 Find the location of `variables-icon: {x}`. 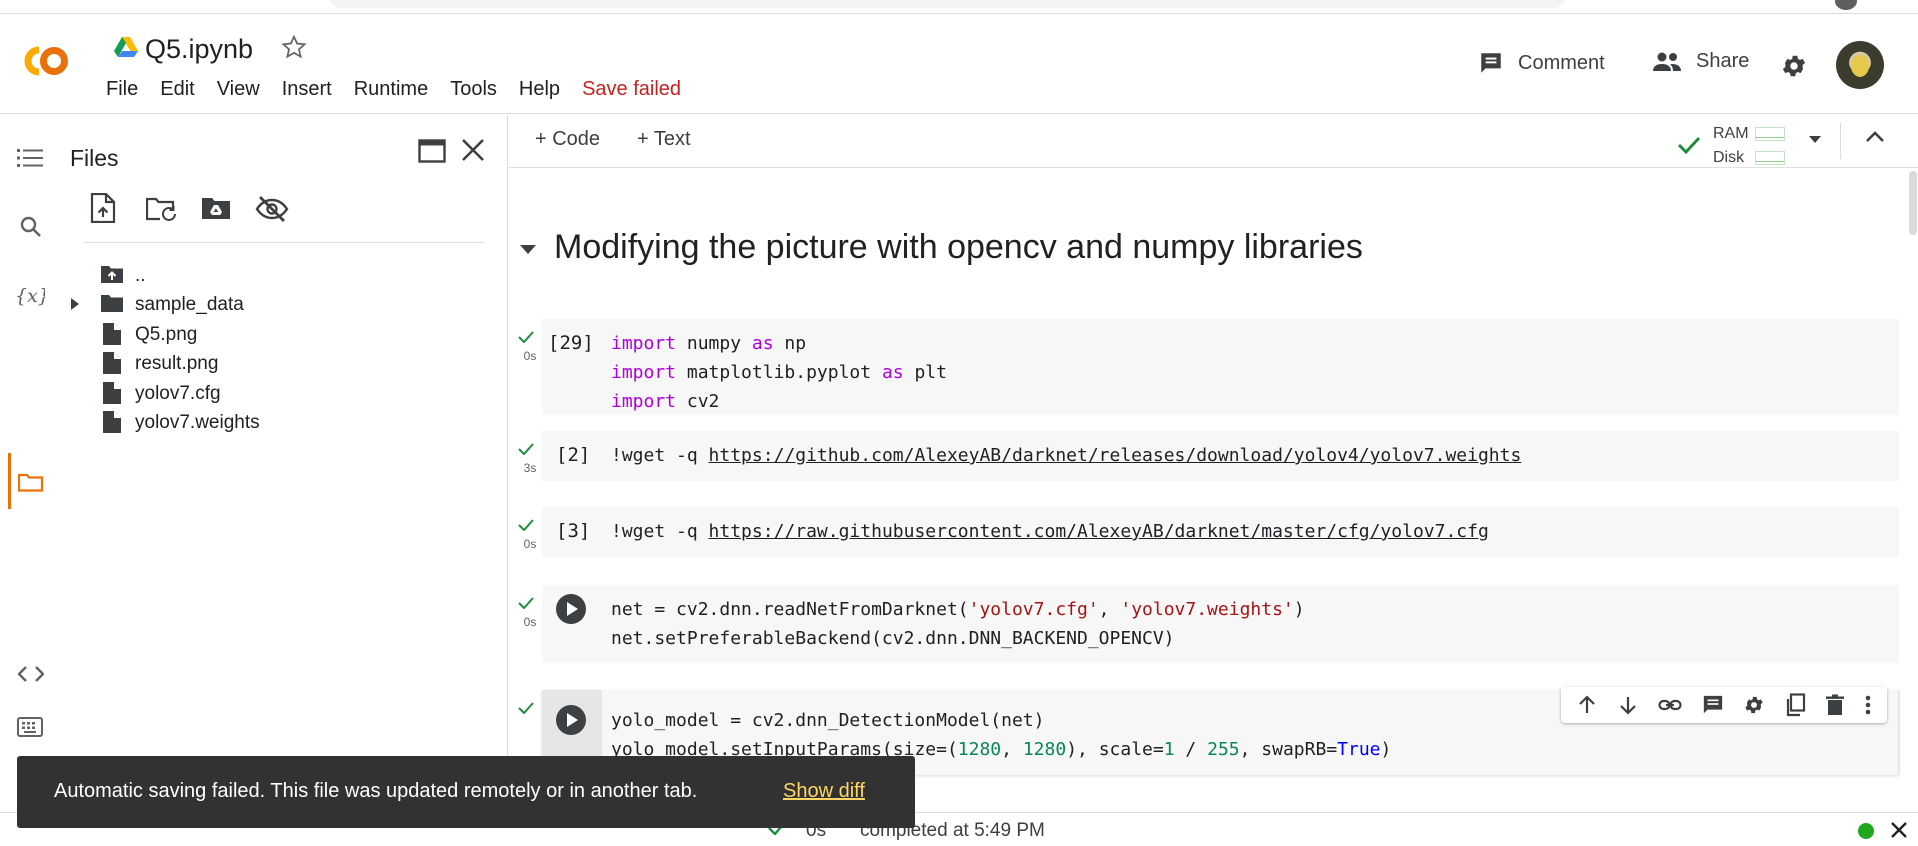

variables-icon: {x} is located at coordinates (30, 296).